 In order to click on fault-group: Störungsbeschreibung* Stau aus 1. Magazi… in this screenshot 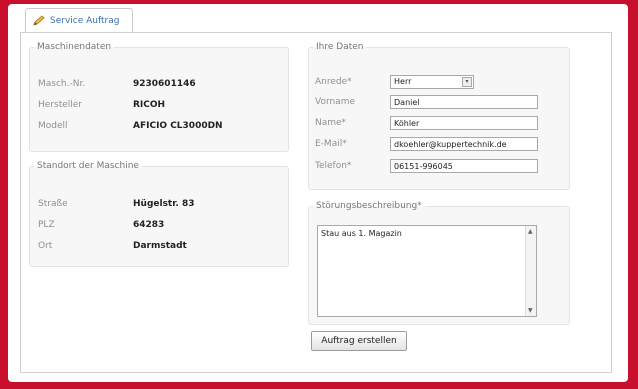, I will do `click(439, 263)`.